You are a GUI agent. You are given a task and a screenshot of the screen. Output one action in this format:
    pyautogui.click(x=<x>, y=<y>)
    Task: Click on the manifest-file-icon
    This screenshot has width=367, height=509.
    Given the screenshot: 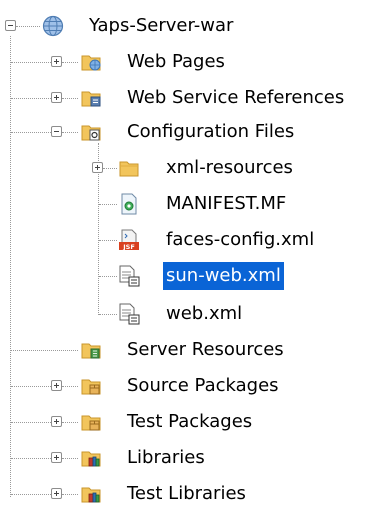 What is the action you would take?
    pyautogui.click(x=129, y=204)
    